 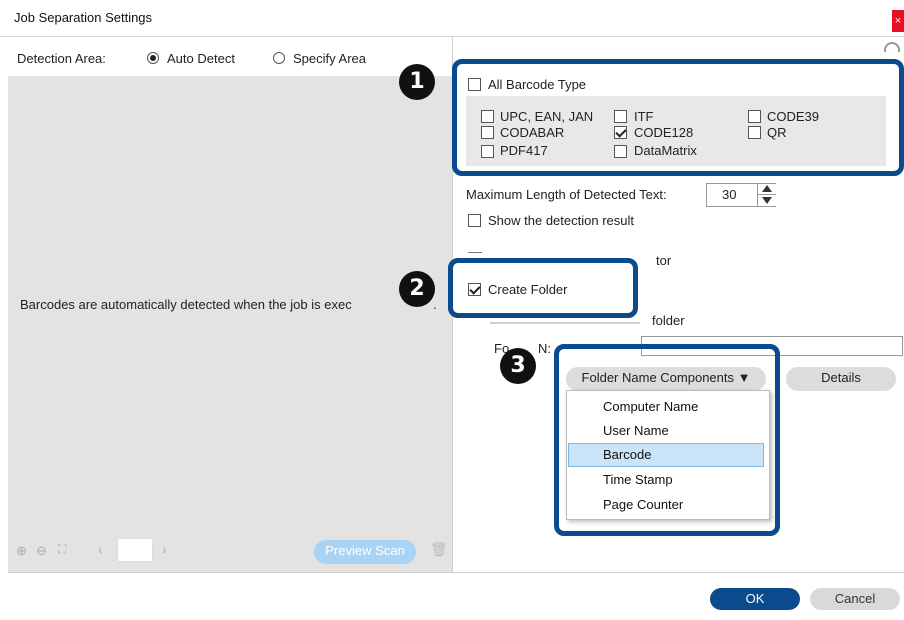 I want to click on max-length-label: Maximum Length of Detected Text:, so click(x=566, y=194).